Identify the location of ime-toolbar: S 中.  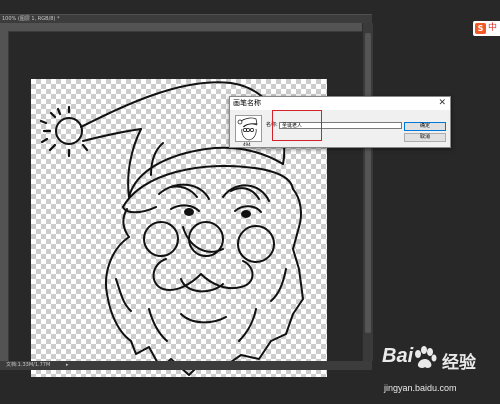
(486, 28).